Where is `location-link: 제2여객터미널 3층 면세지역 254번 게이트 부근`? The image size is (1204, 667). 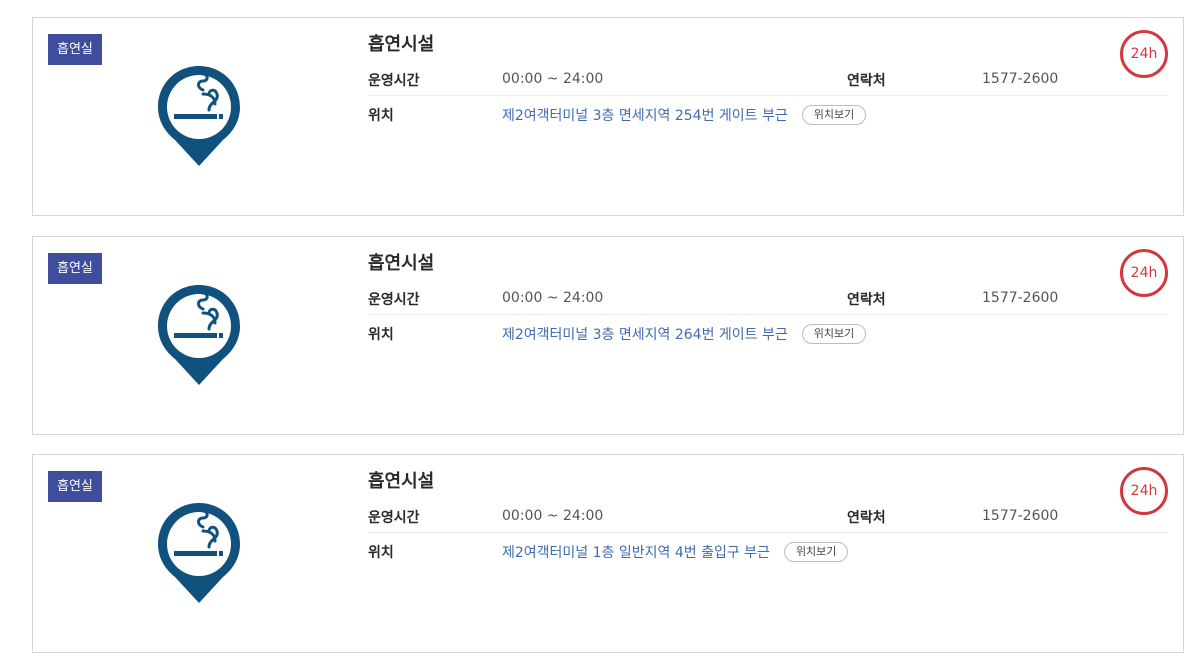
location-link: 제2여객터미널 3층 면세지역 254번 게이트 부근 is located at coordinates (645, 115).